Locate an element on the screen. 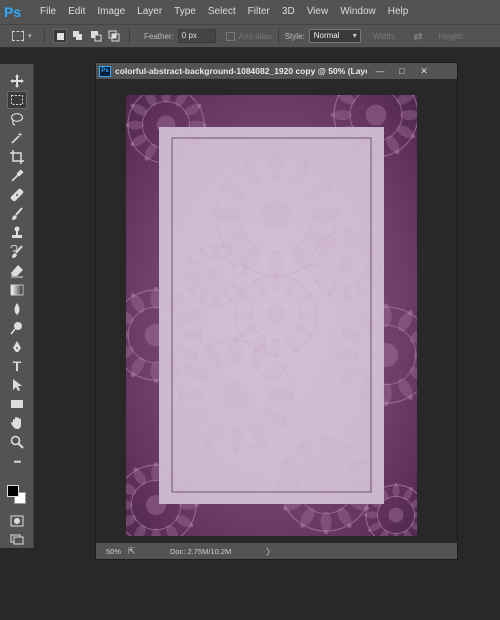 The width and height of the screenshot is (500, 620). dodge-tool-icon is located at coordinates (17, 328).